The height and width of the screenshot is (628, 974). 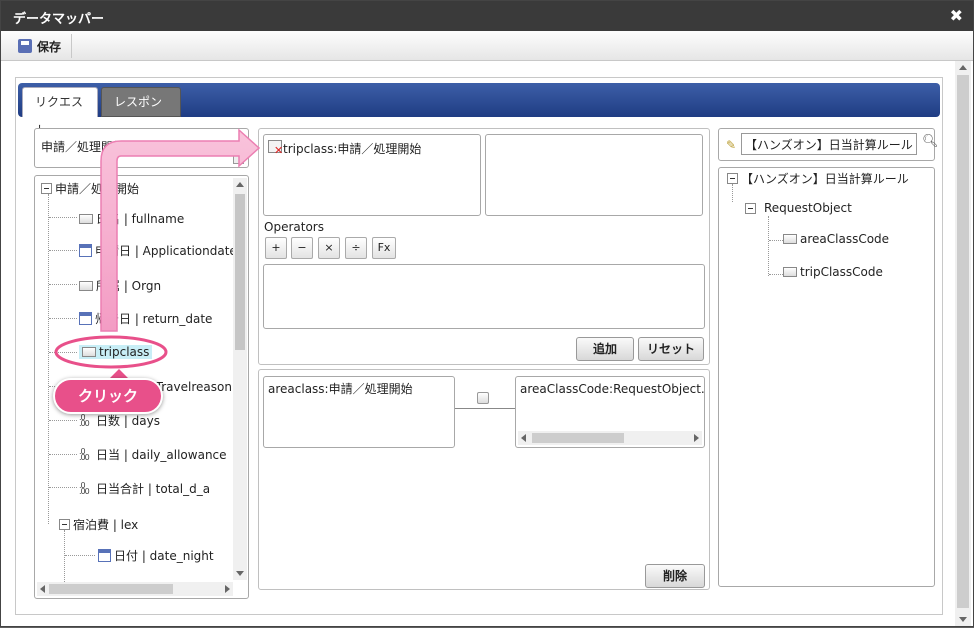 I want to click on drag-arrow-shape, so click(x=180, y=230).